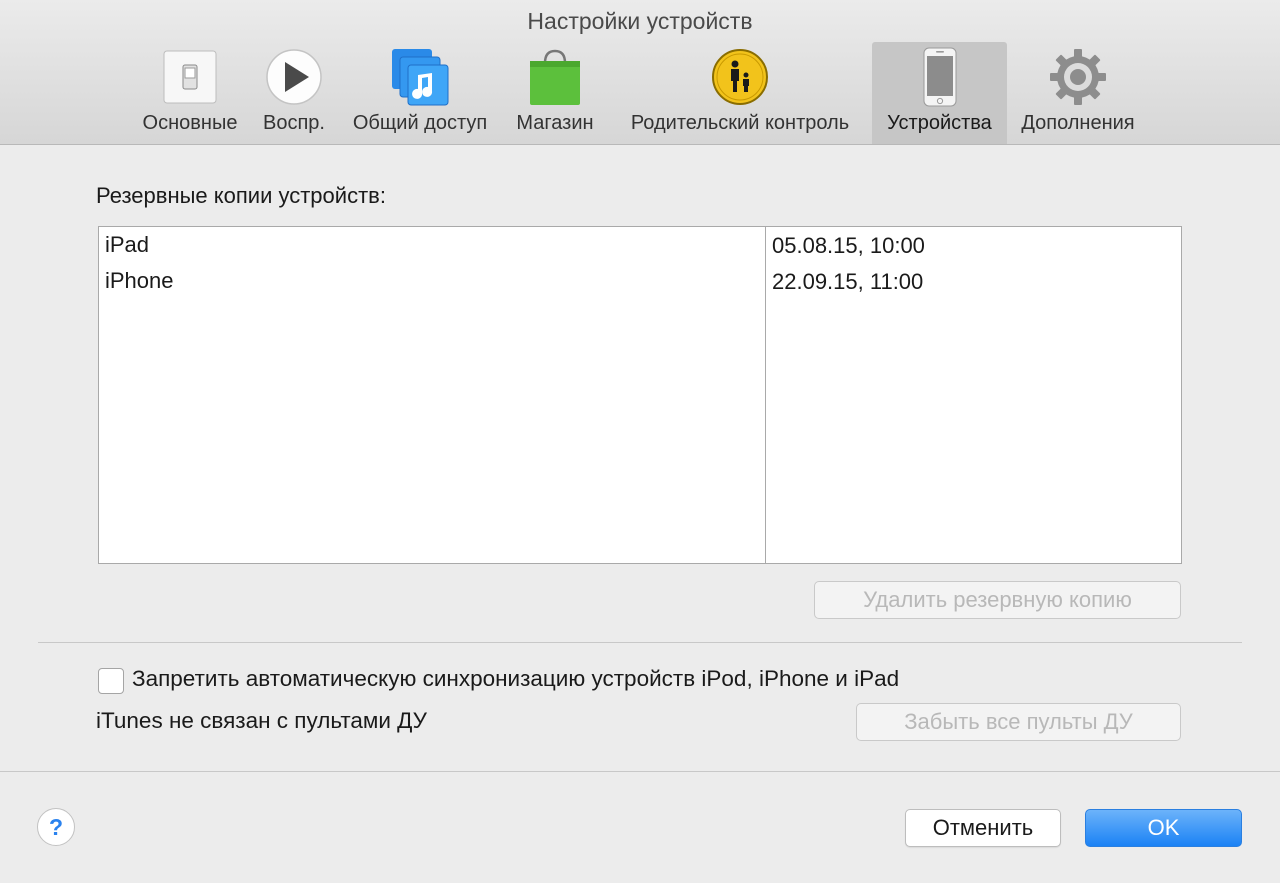 The height and width of the screenshot is (883, 1280). I want to click on shopping-bag-icon, so click(555, 77).